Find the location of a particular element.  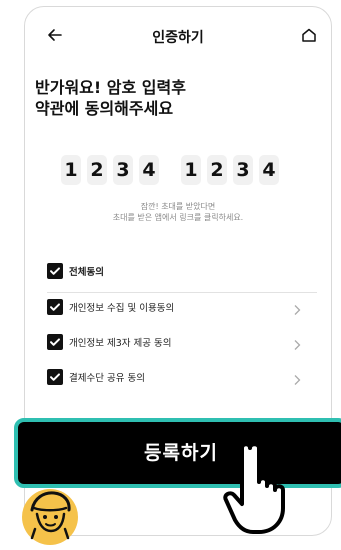

header: 인증하기 is located at coordinates (178, 37).